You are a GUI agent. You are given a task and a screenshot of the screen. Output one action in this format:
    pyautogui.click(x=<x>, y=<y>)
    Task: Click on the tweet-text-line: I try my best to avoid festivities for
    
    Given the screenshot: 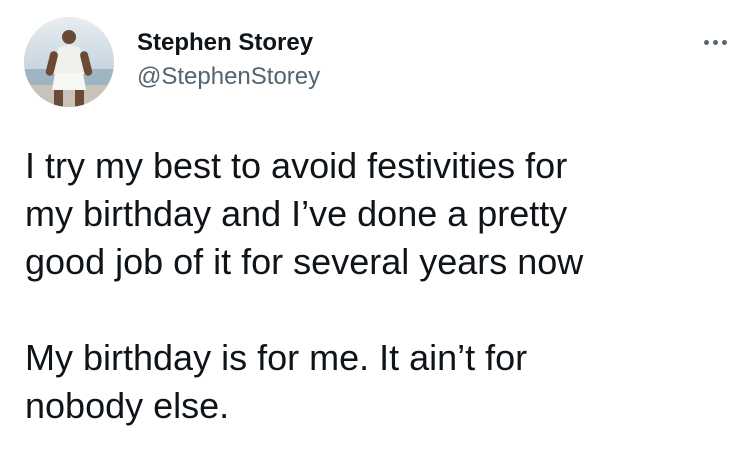 What is the action you would take?
    pyautogui.click(x=296, y=165)
    